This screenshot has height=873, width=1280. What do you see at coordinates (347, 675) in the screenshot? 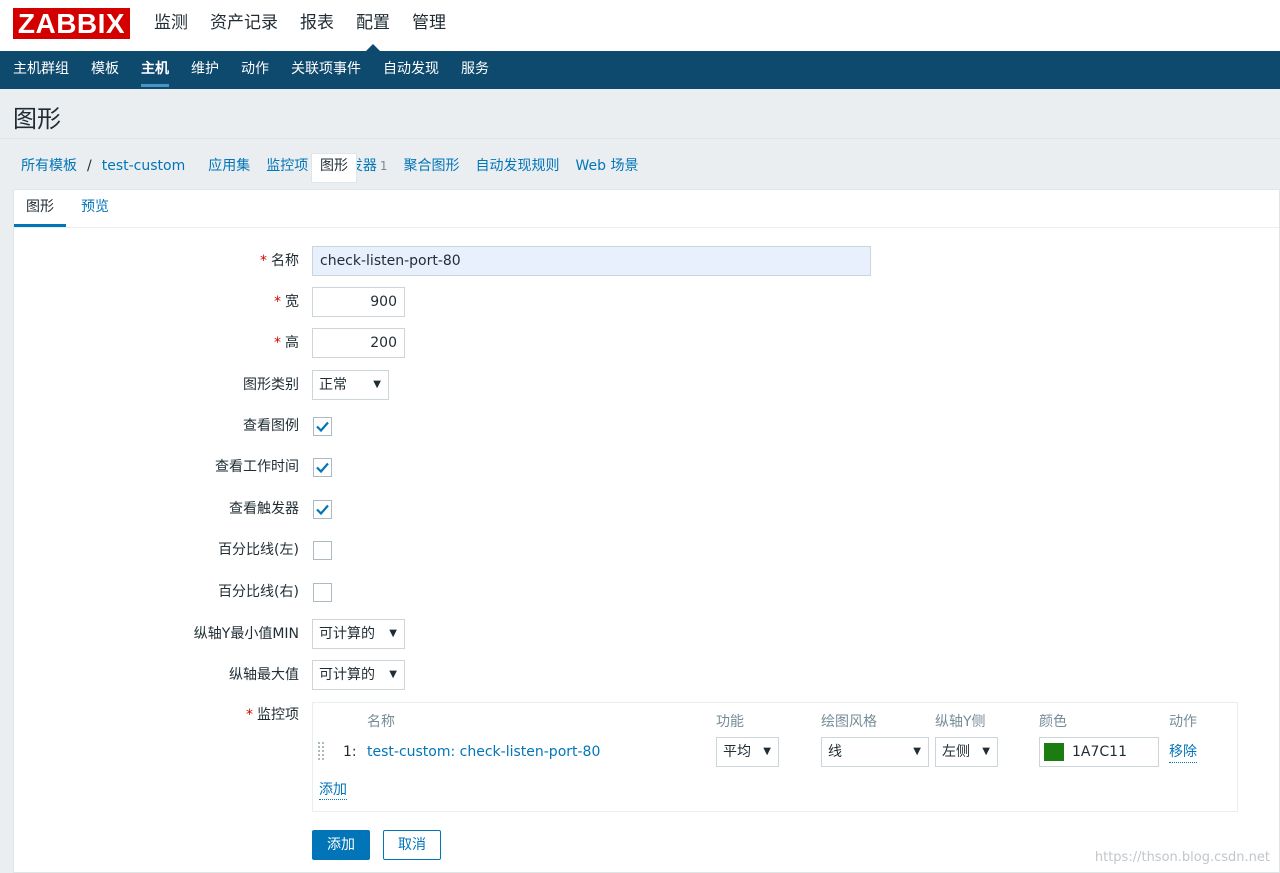
I see `ymax-value: 可计算的` at bounding box center [347, 675].